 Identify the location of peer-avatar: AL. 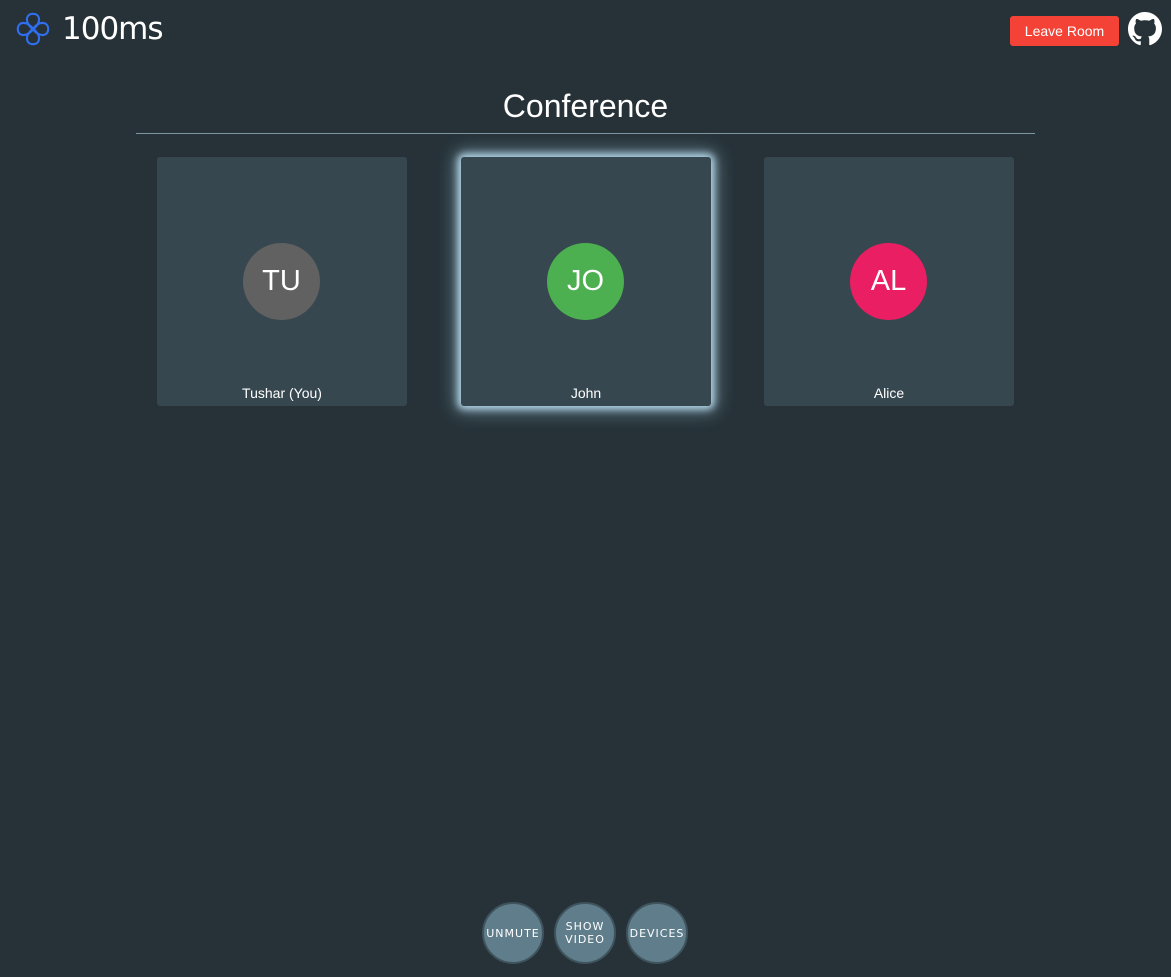
(888, 281).